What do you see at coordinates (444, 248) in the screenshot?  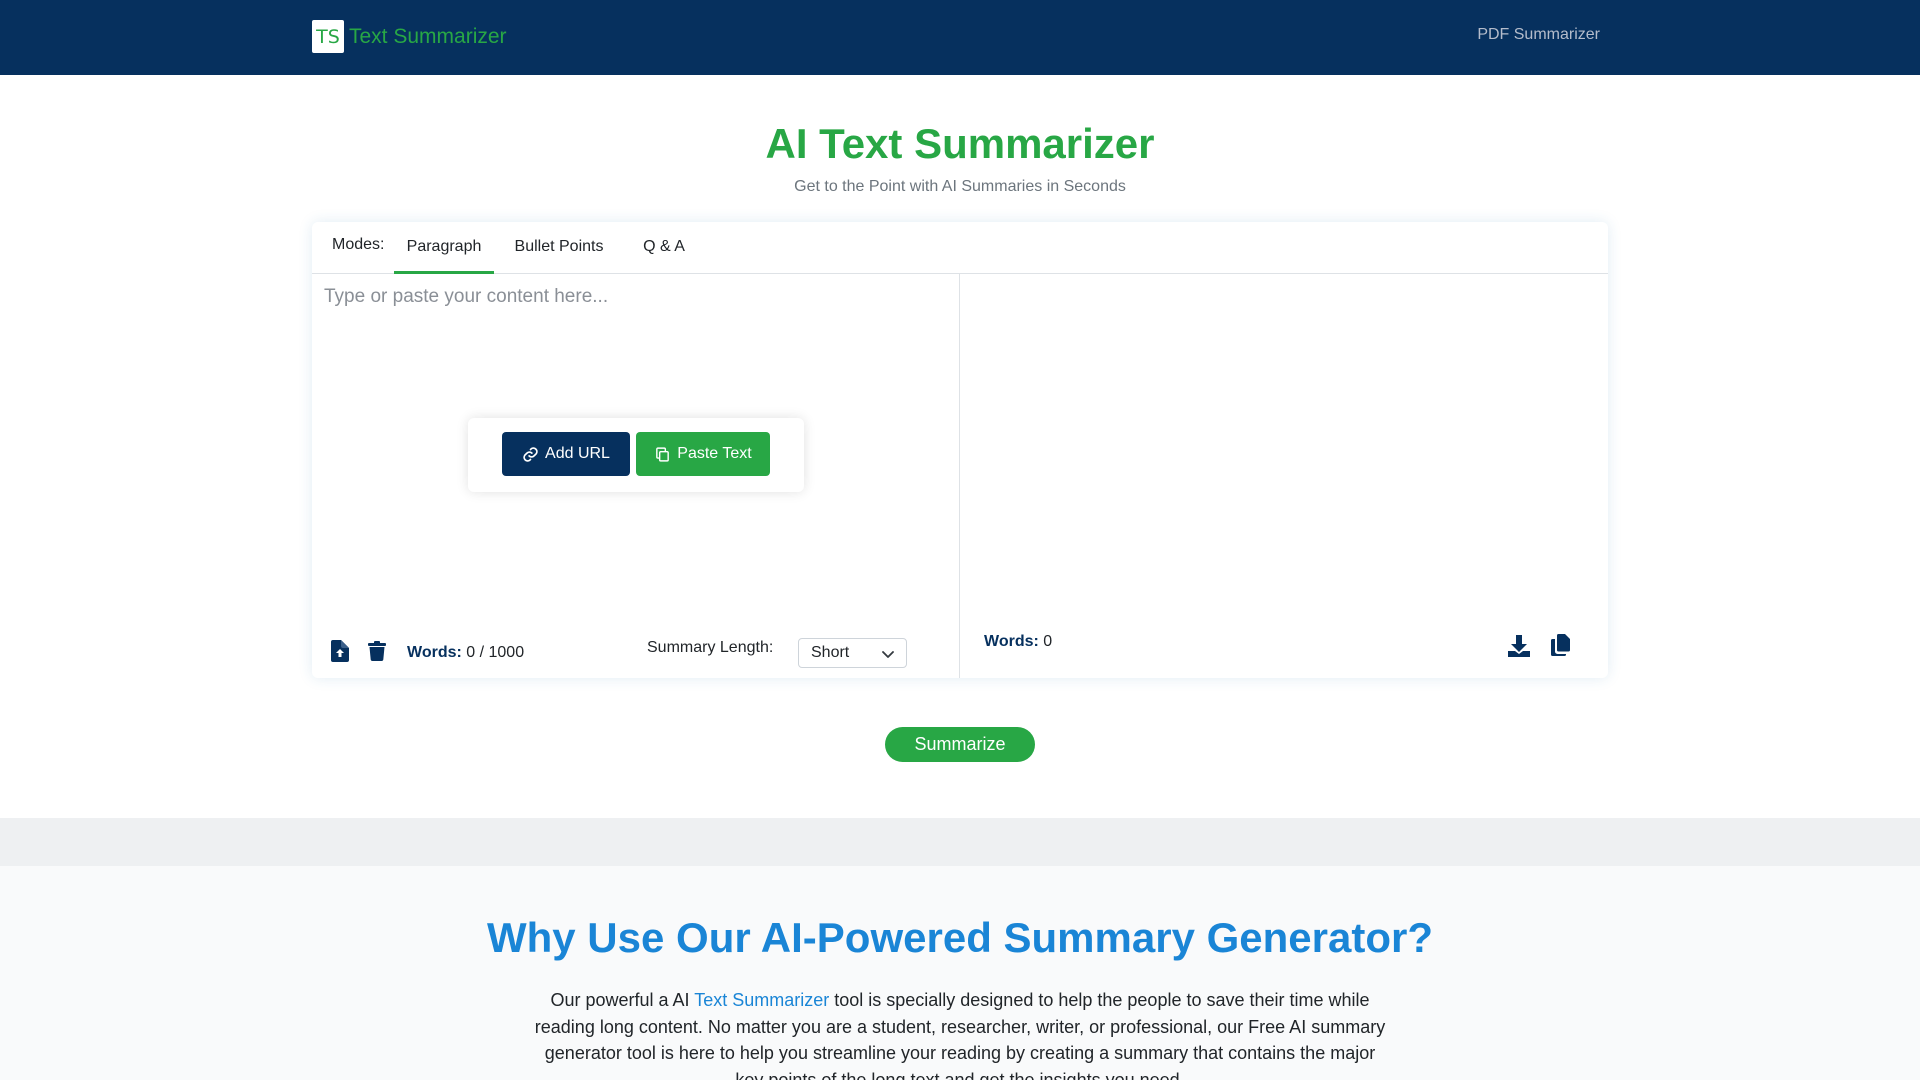 I see `tab-paragraph: Paragraph` at bounding box center [444, 248].